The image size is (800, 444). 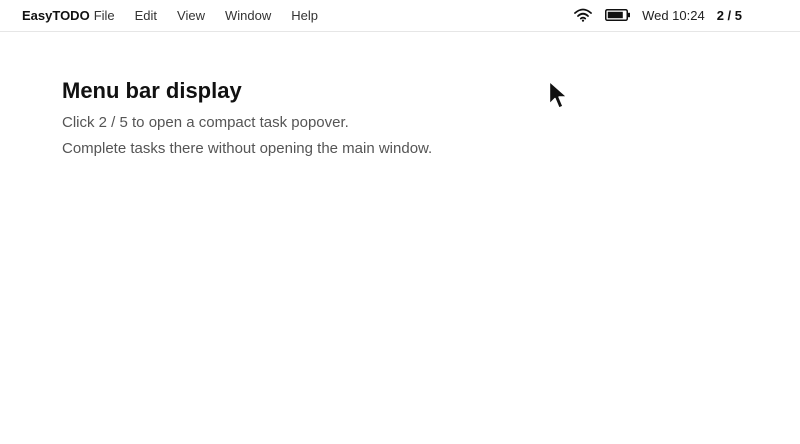 What do you see at coordinates (152, 90) in the screenshot?
I see `page-title: Menu bar display` at bounding box center [152, 90].